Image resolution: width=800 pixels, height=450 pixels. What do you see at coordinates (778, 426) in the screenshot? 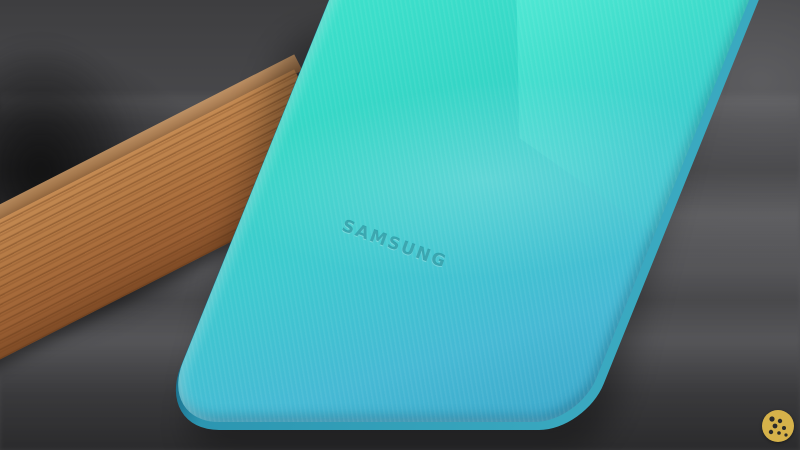
I see `dots-logo-icon` at bounding box center [778, 426].